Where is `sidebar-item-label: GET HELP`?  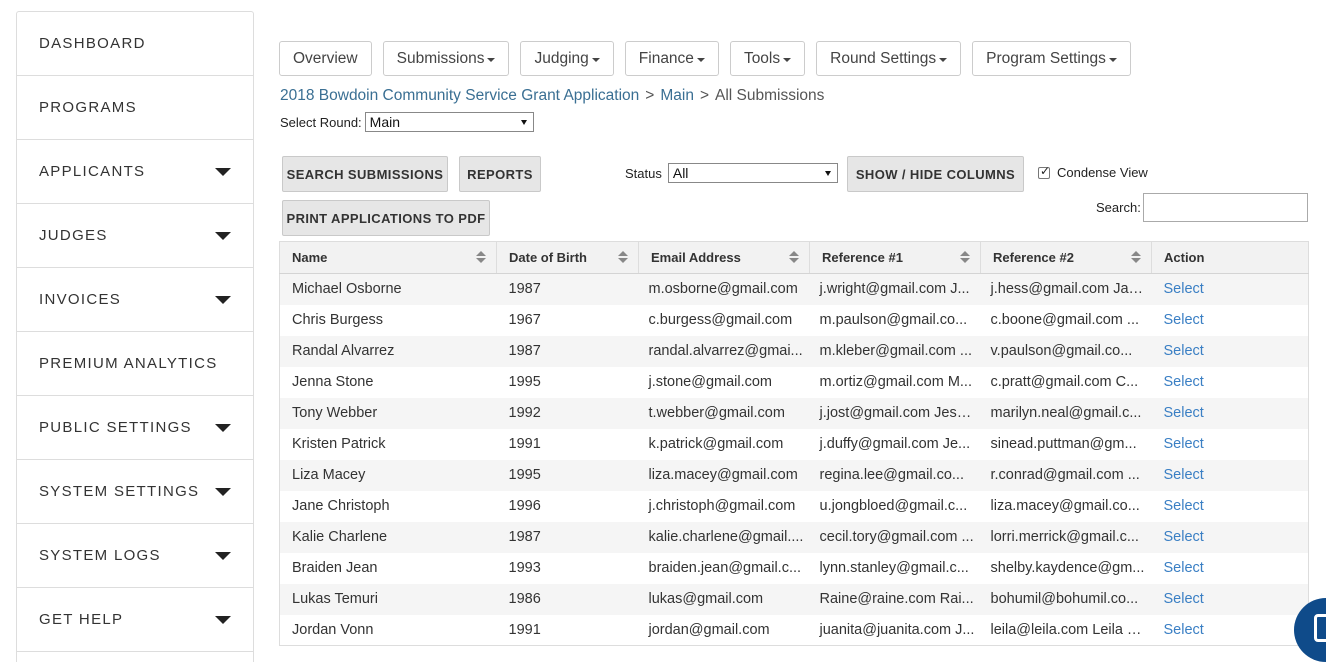
sidebar-item-label: GET HELP is located at coordinates (81, 619).